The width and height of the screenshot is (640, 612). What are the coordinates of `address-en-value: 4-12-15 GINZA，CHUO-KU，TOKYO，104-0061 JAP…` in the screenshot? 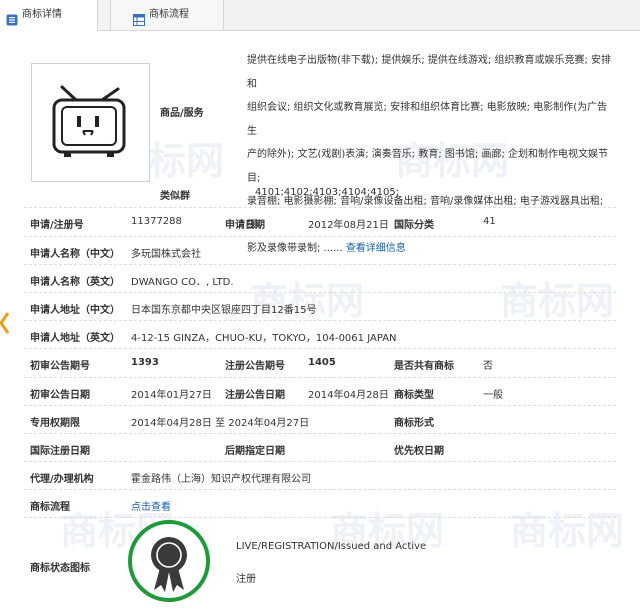 It's located at (264, 338).